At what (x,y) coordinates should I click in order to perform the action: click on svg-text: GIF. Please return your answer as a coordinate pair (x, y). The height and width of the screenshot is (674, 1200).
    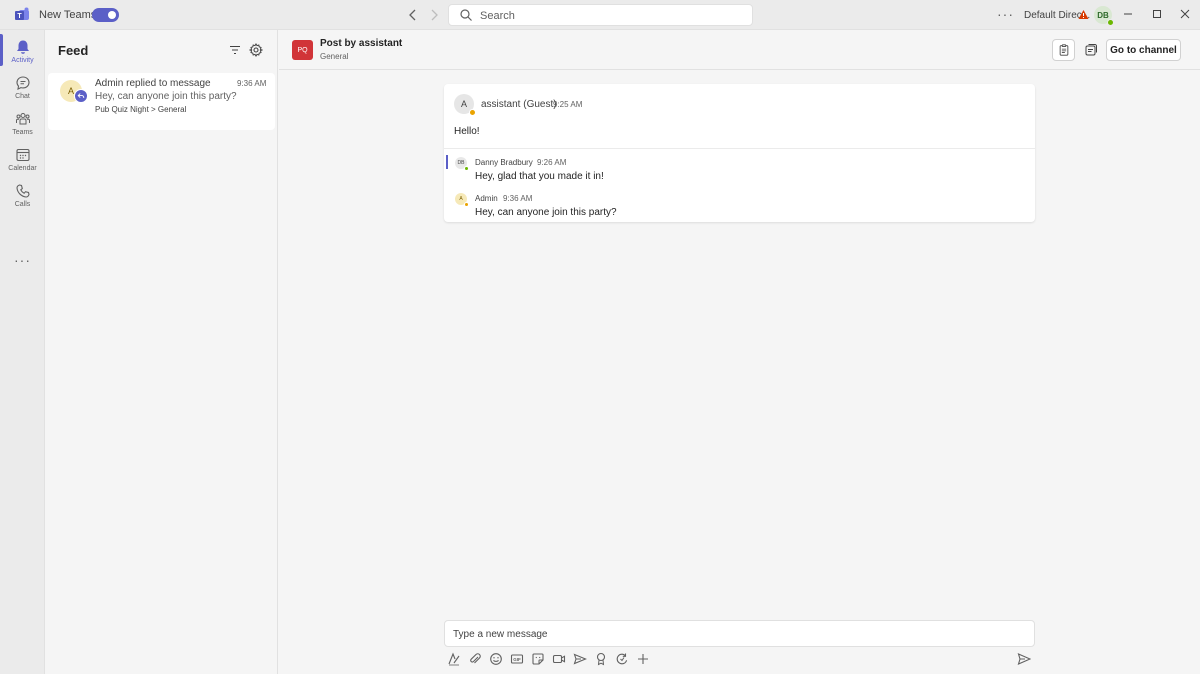
    Looking at the image, I should click on (517, 659).